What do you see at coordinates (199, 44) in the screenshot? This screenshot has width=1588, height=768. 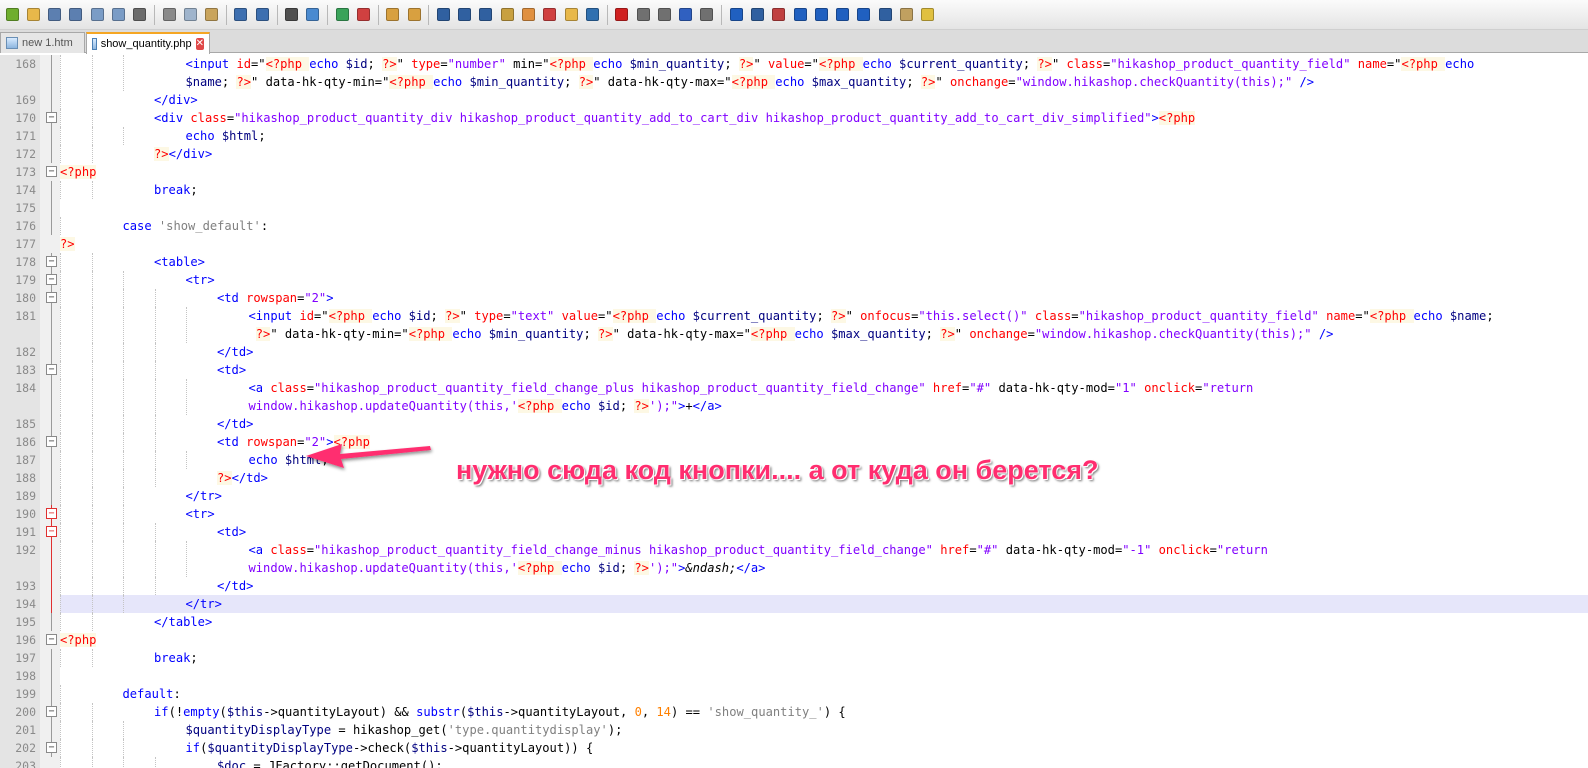 I see `close-tab-icon: ✕` at bounding box center [199, 44].